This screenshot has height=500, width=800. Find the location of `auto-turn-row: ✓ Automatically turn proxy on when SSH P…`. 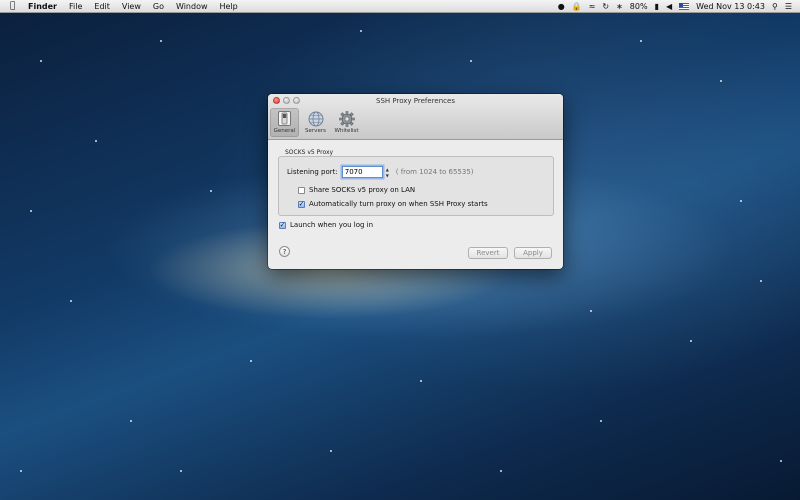

auto-turn-row: ✓ Automatically turn proxy on when SSH P… is located at coordinates (393, 204).